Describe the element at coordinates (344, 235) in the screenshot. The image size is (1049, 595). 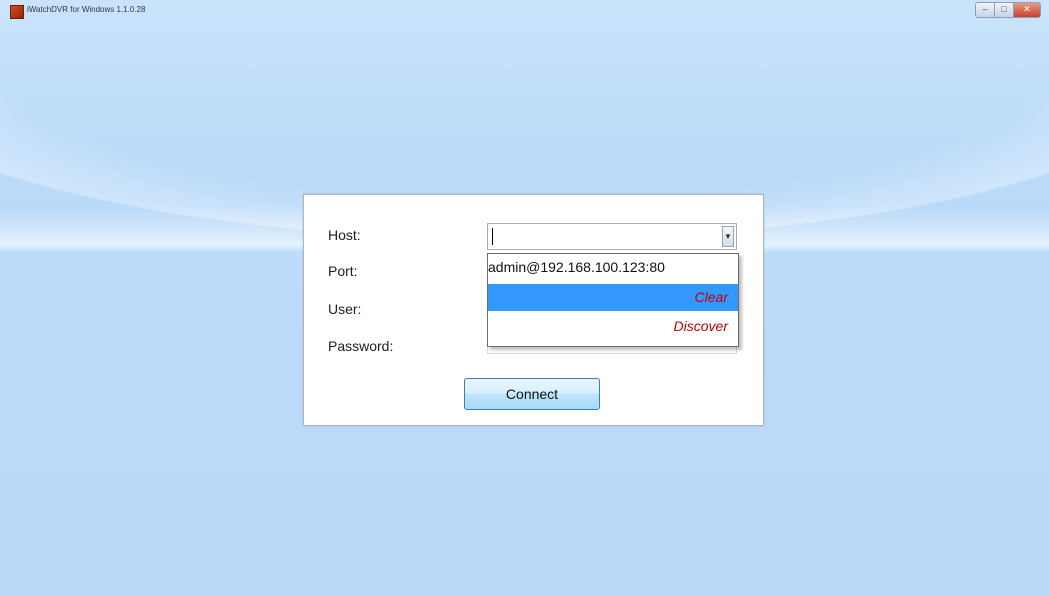
I see `host-label: Host:` at that location.